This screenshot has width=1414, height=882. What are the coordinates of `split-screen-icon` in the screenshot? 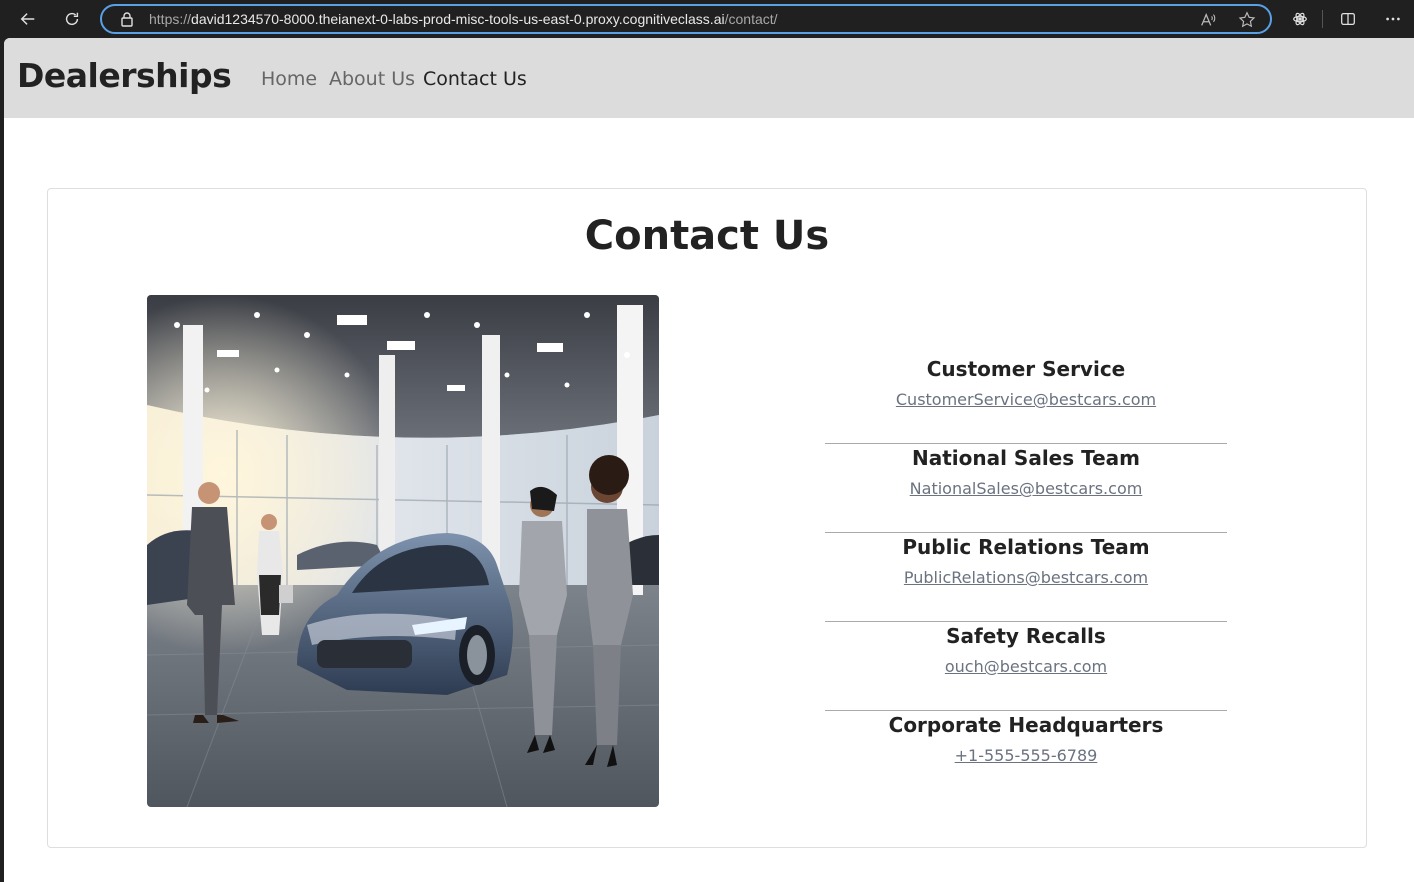 It's located at (1348, 19).